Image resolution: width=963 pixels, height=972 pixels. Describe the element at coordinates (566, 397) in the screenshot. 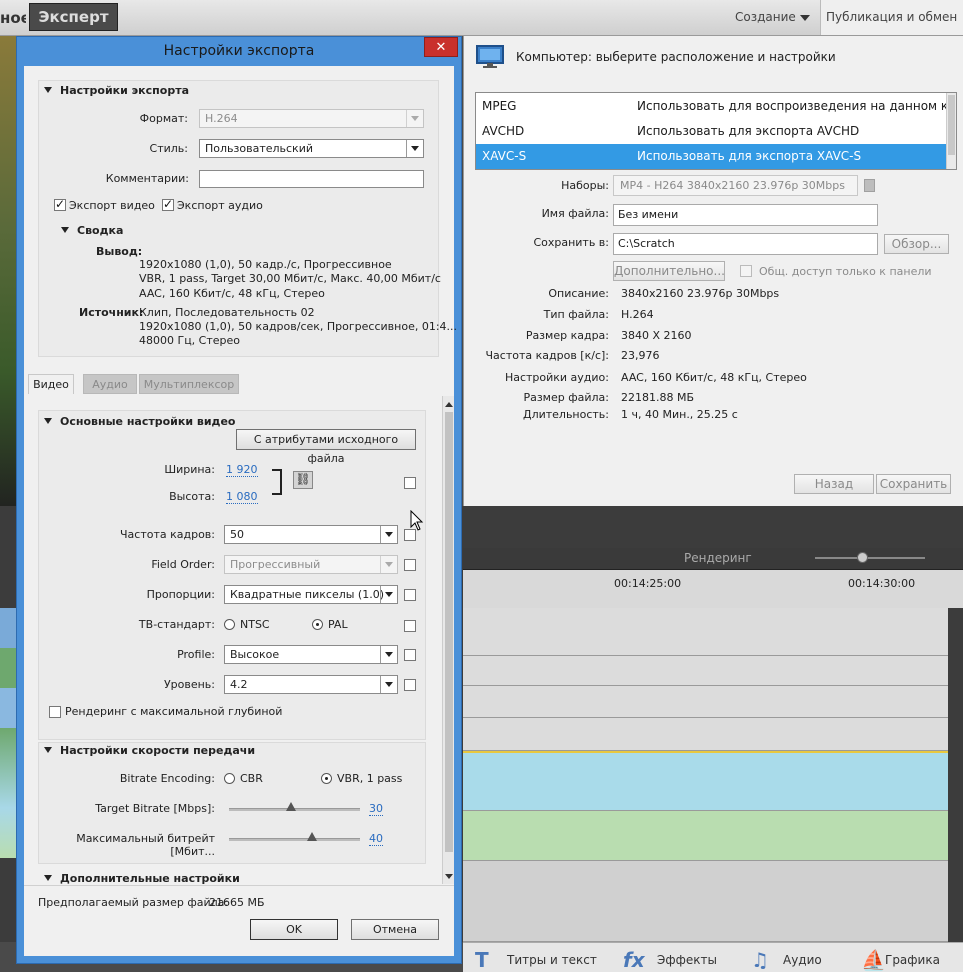

I see `info-label: Размер файла:` at that location.